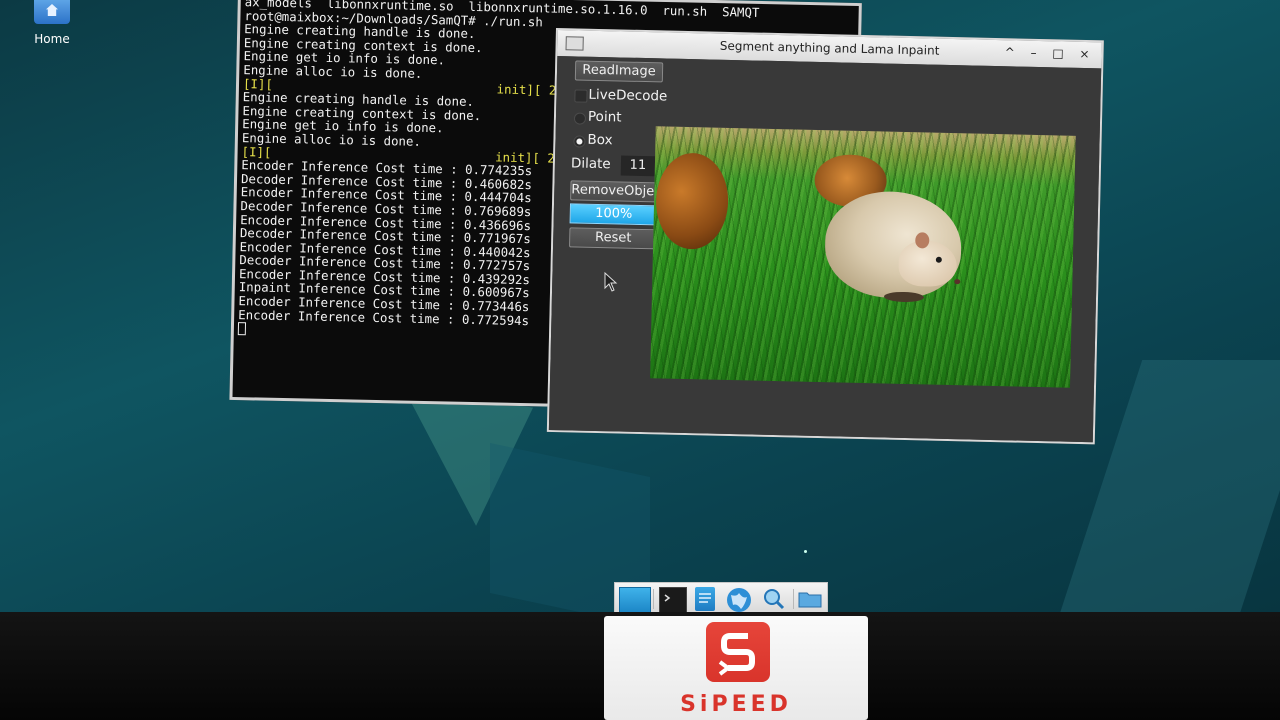 The height and width of the screenshot is (720, 1280). Describe the element at coordinates (638, 166) in the screenshot. I see `dilate-spinbox: 11` at that location.